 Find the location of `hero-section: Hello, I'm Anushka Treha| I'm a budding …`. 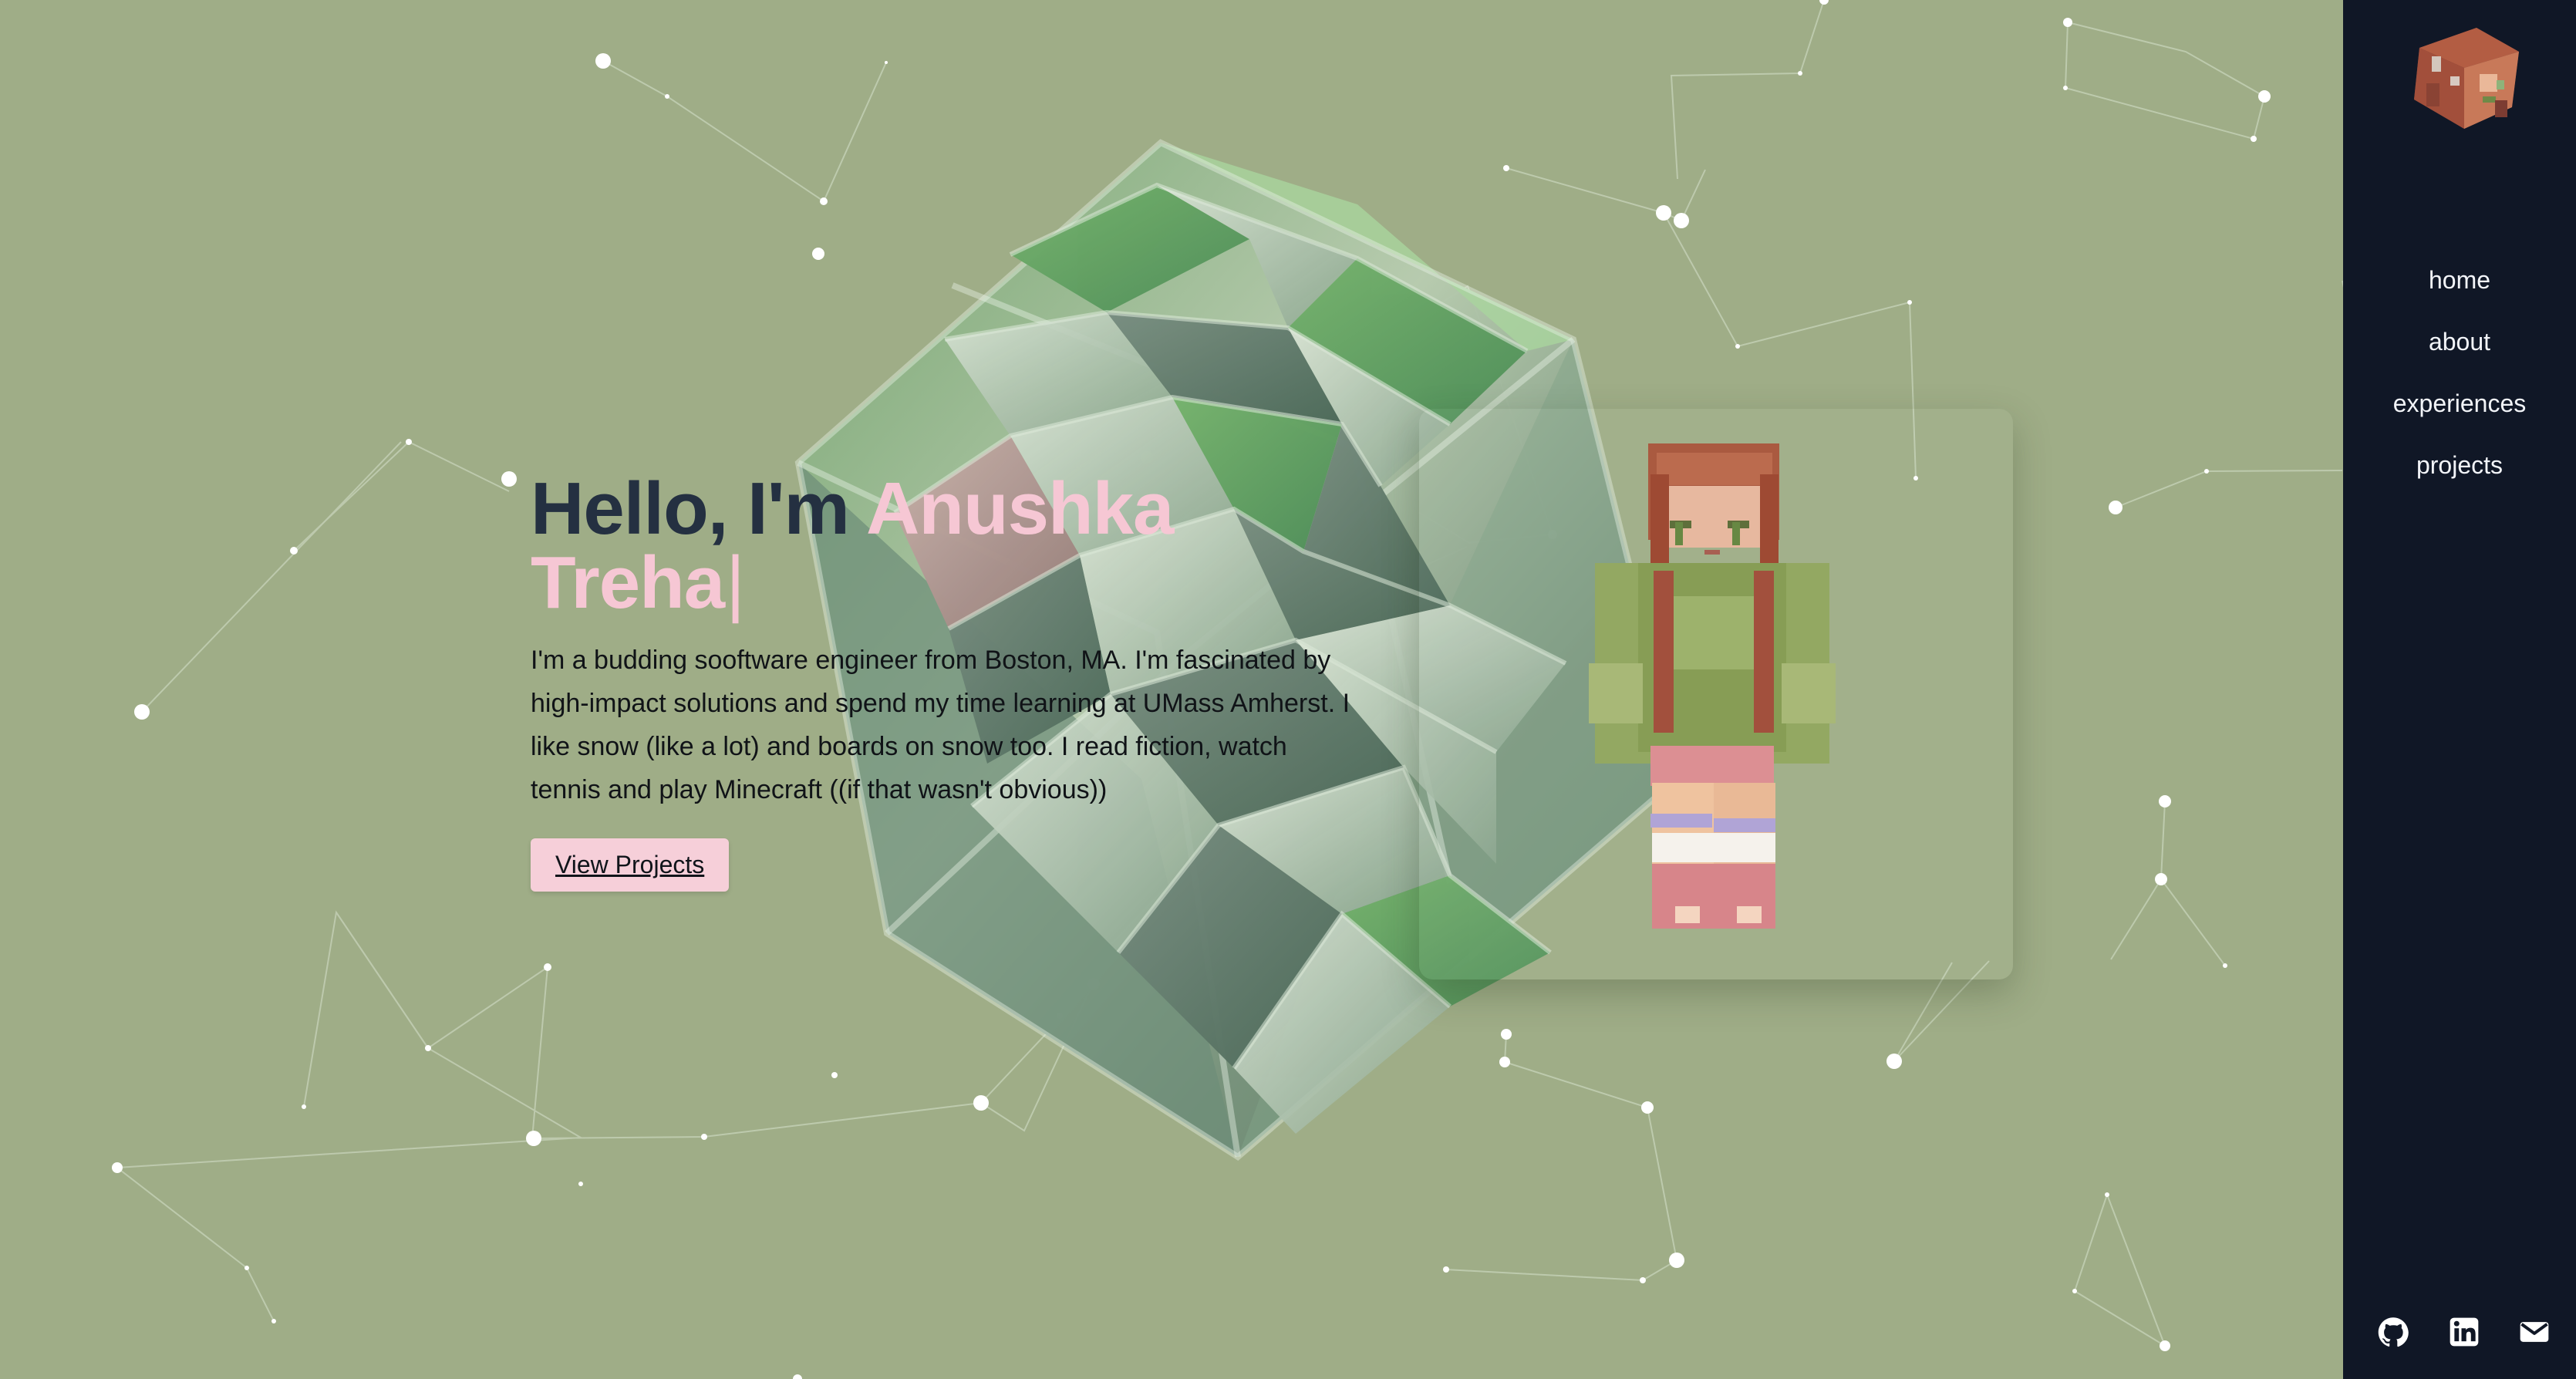

hero-section: Hello, I'm Anushka Treha| I'm a budding … is located at coordinates (951, 682).